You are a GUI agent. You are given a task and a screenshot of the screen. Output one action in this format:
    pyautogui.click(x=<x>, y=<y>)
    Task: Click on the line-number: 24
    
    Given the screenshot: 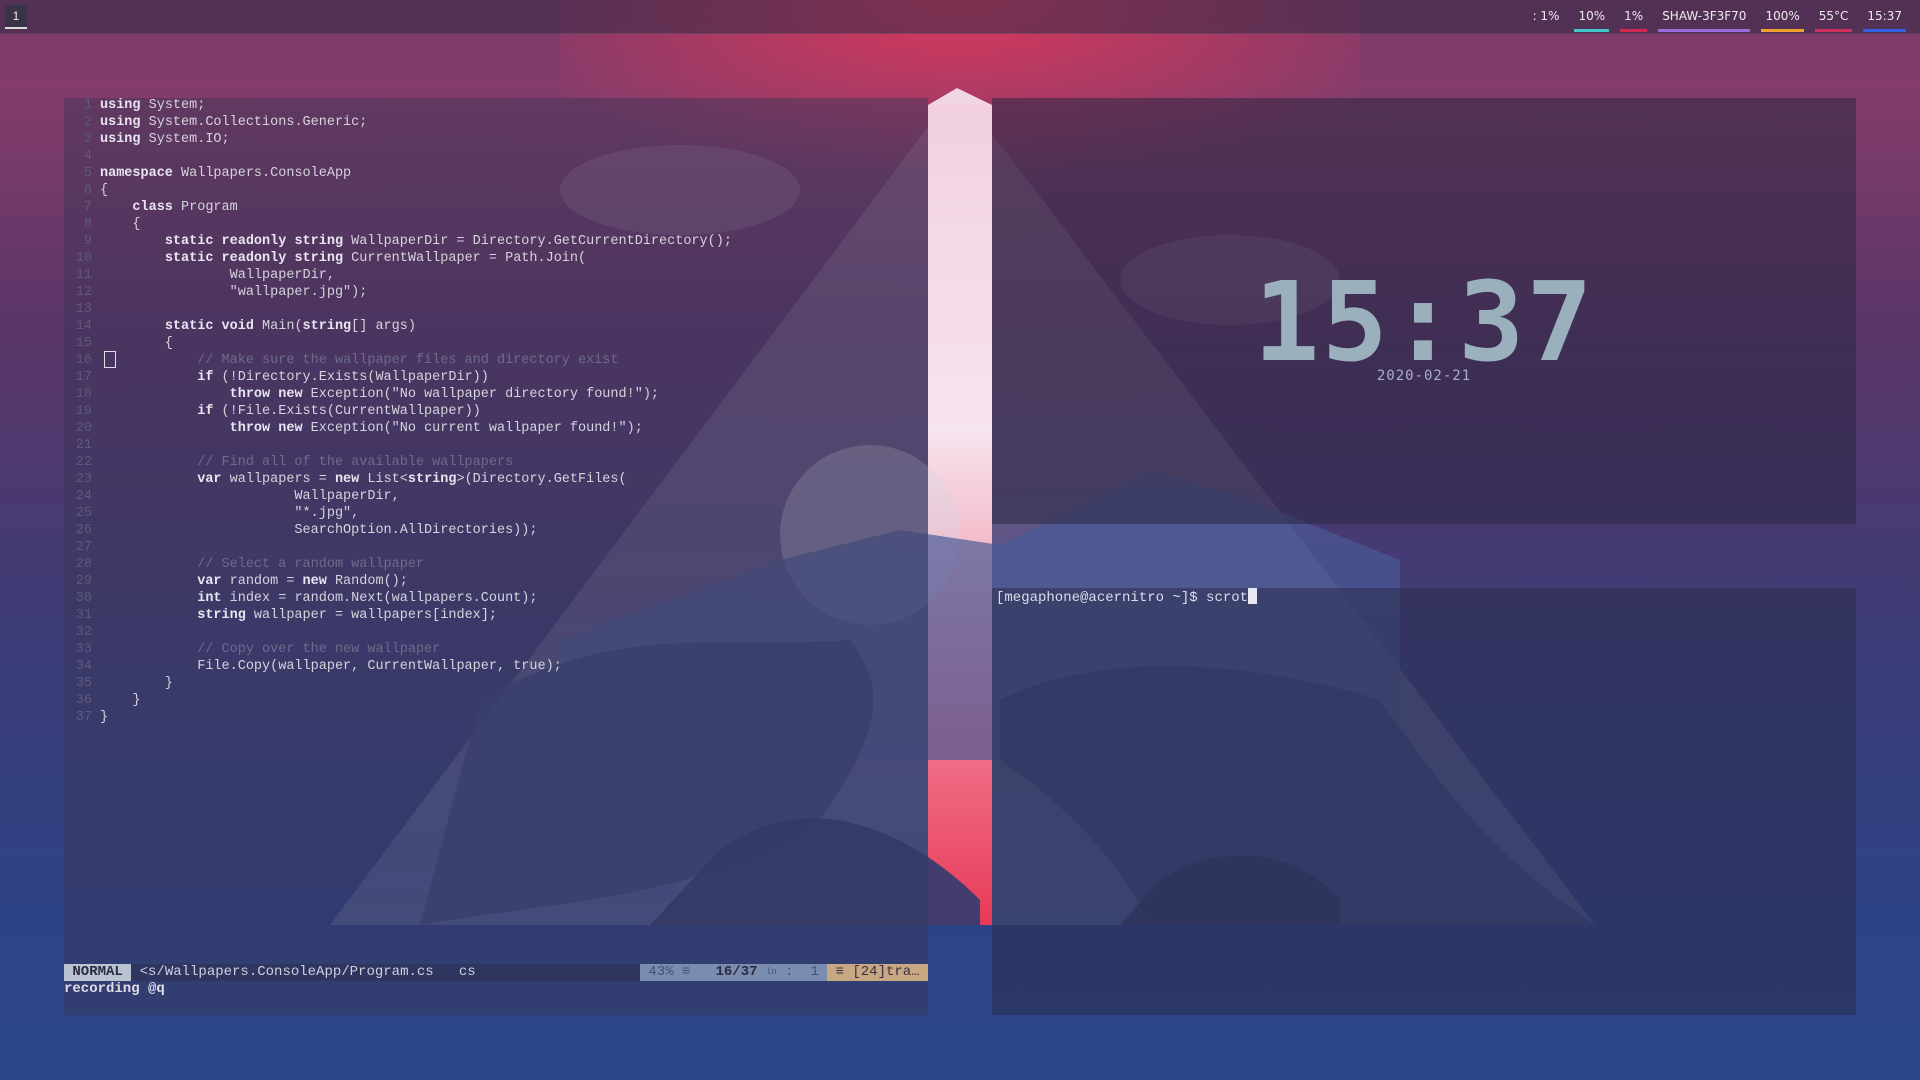 What is the action you would take?
    pyautogui.click(x=83, y=496)
    